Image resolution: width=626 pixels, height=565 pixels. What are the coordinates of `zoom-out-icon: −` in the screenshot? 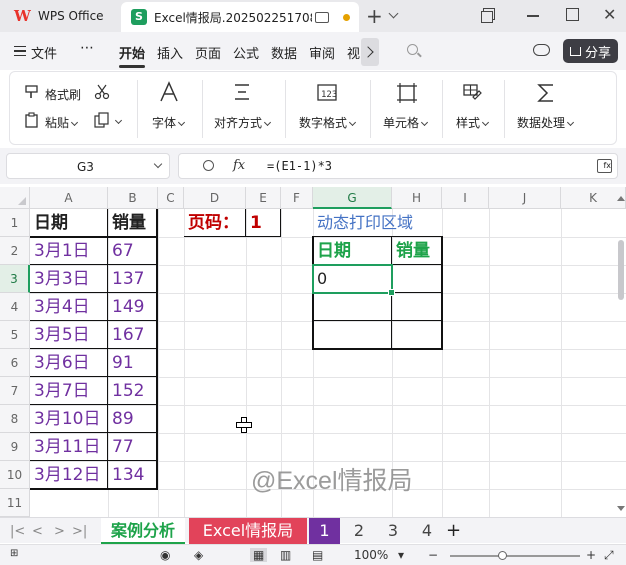 It's located at (433, 555).